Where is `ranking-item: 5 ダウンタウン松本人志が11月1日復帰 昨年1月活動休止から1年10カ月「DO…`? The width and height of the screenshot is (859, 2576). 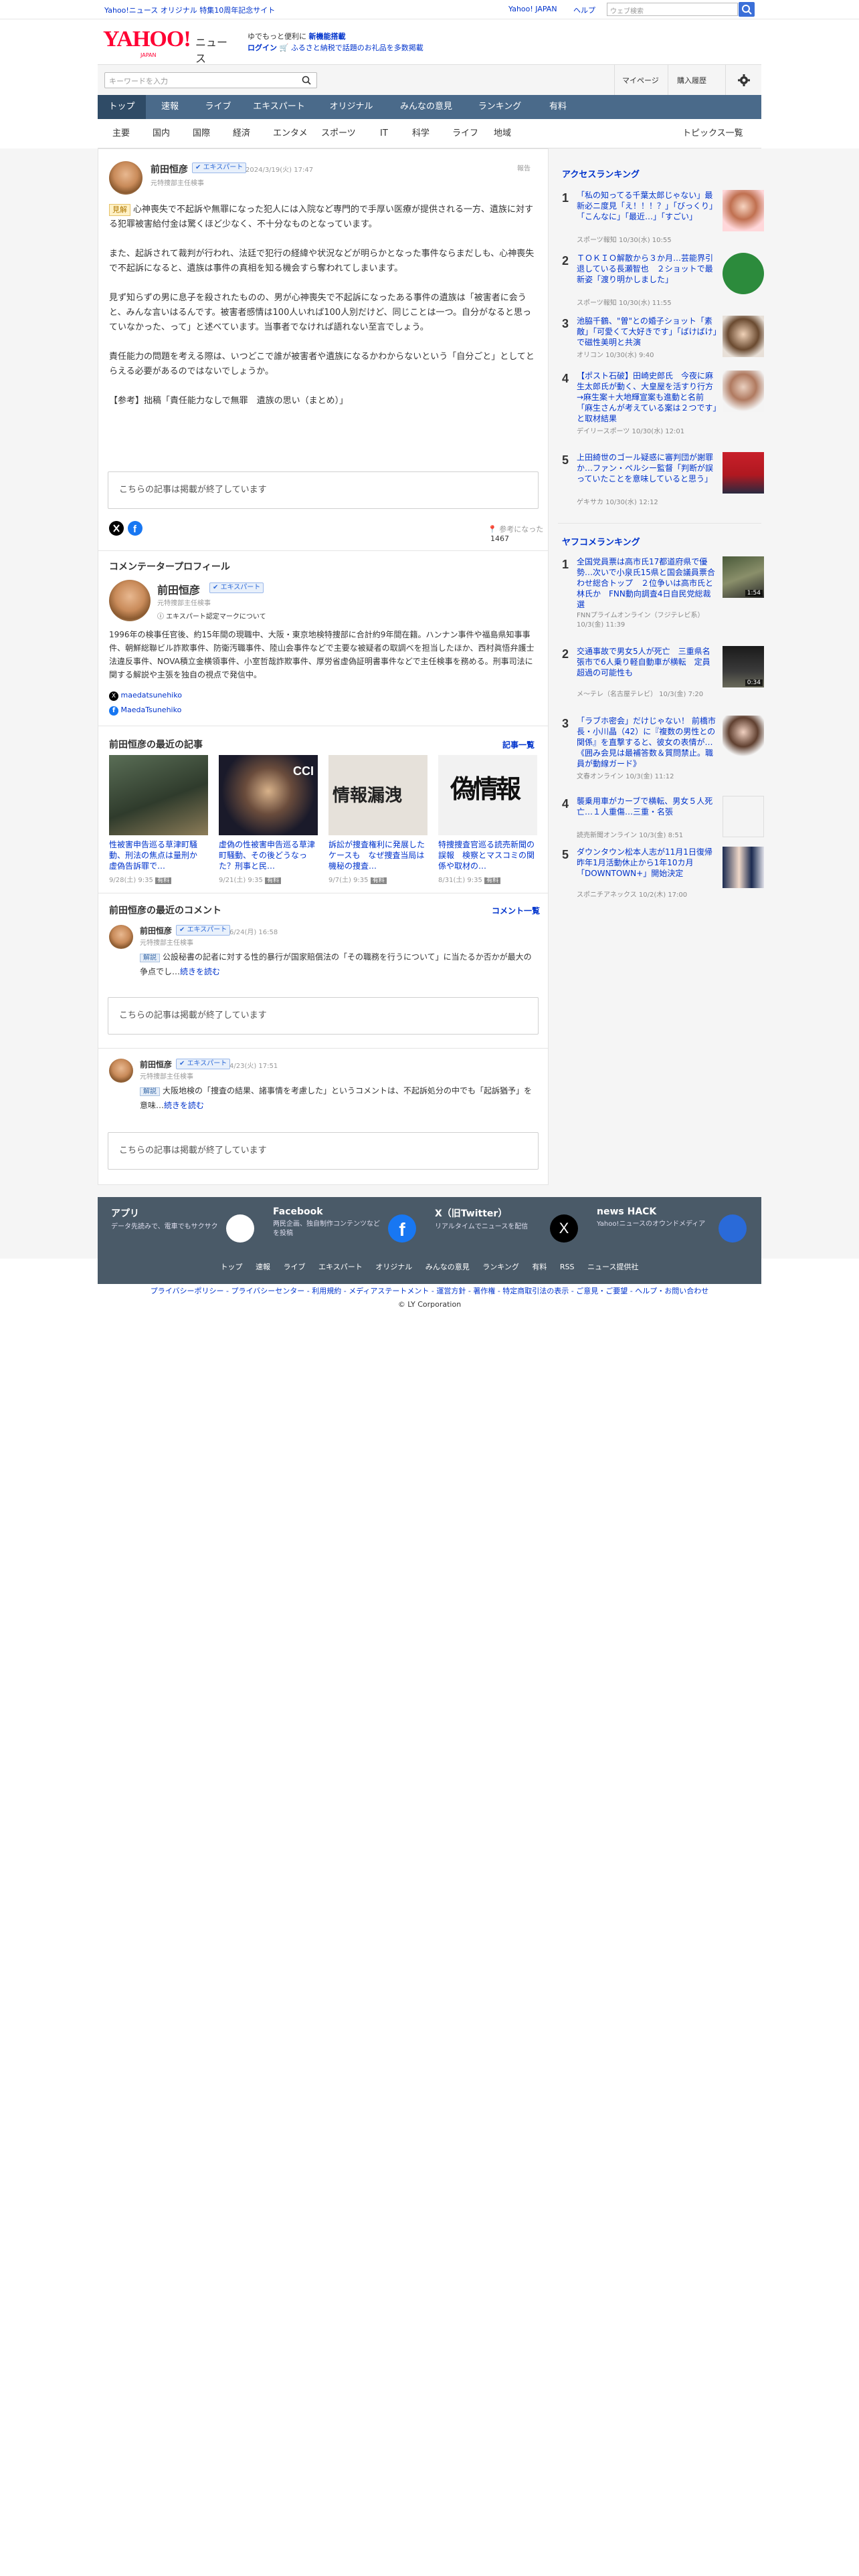
ranking-item: 5 ダウンタウン松本人志が11月1日復帰 昨年1月活動休止から1年10カ月「DO… is located at coordinates (663, 877).